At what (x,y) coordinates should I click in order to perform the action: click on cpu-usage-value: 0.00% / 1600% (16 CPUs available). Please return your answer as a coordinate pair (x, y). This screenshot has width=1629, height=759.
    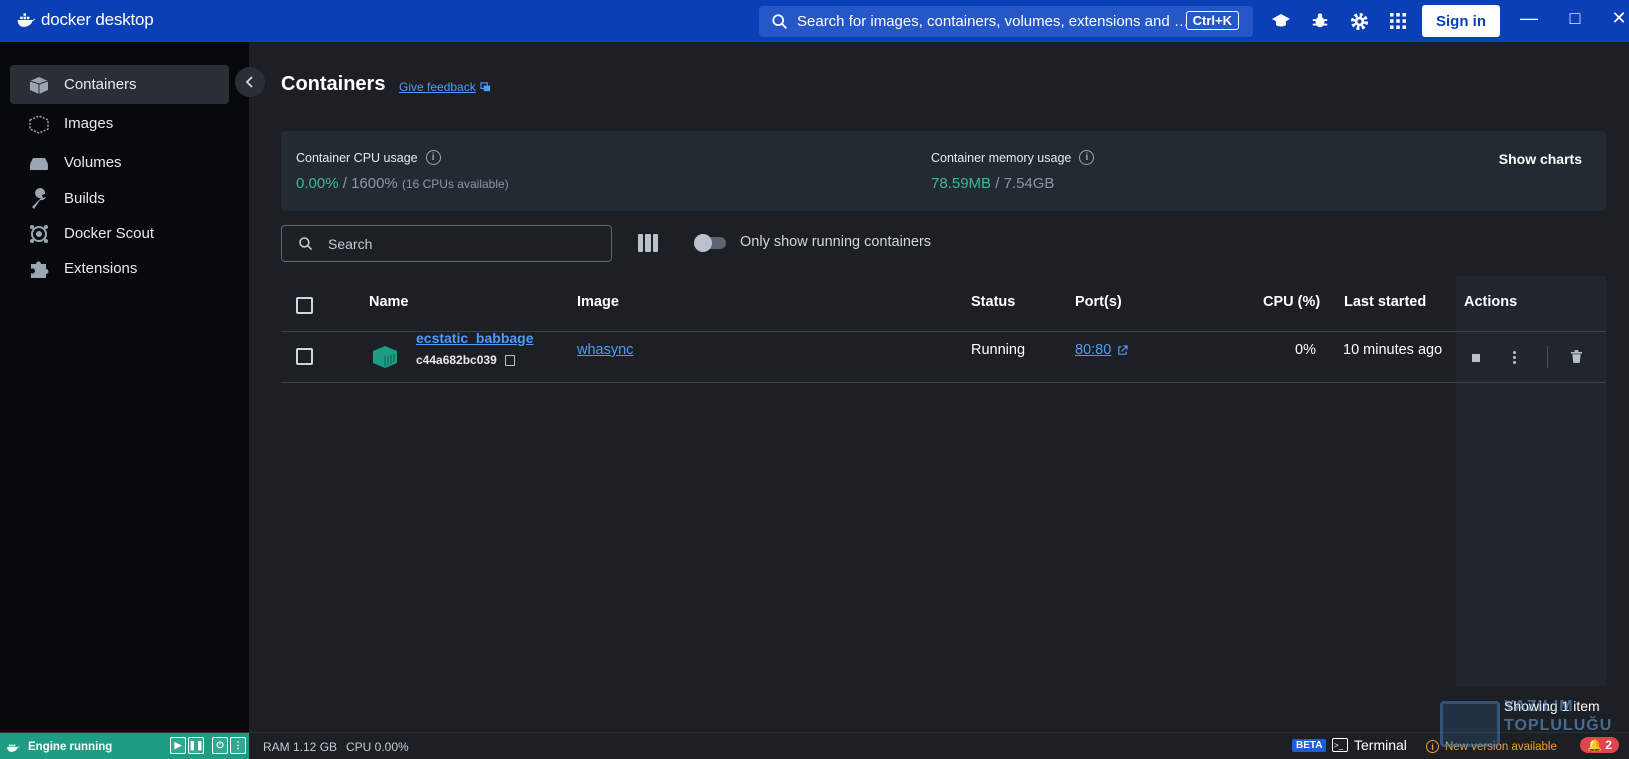
    Looking at the image, I should click on (402, 183).